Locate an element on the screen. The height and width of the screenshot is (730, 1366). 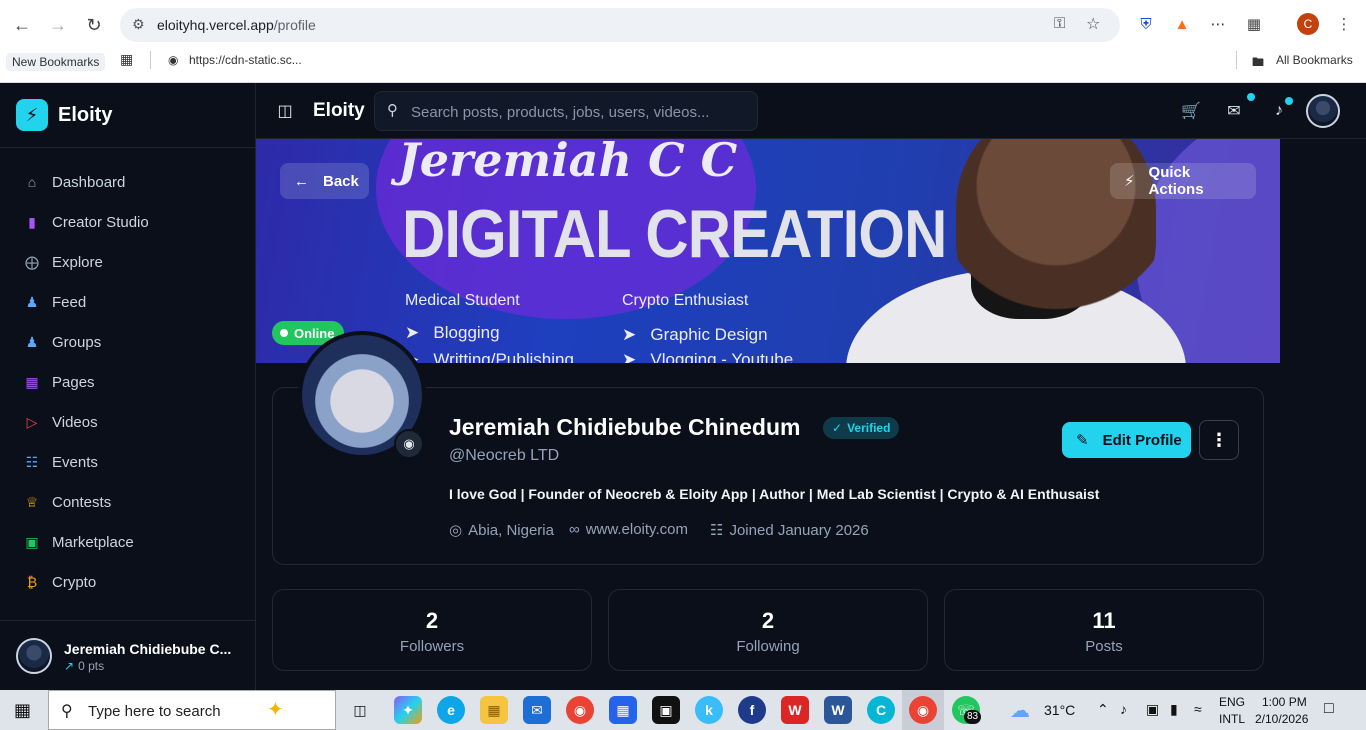
cart-icon: 🛒 is located at coordinates (1191, 111).